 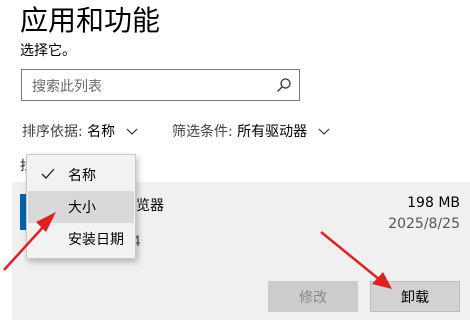 I want to click on arrow-to-size-option, so click(x=29, y=241).